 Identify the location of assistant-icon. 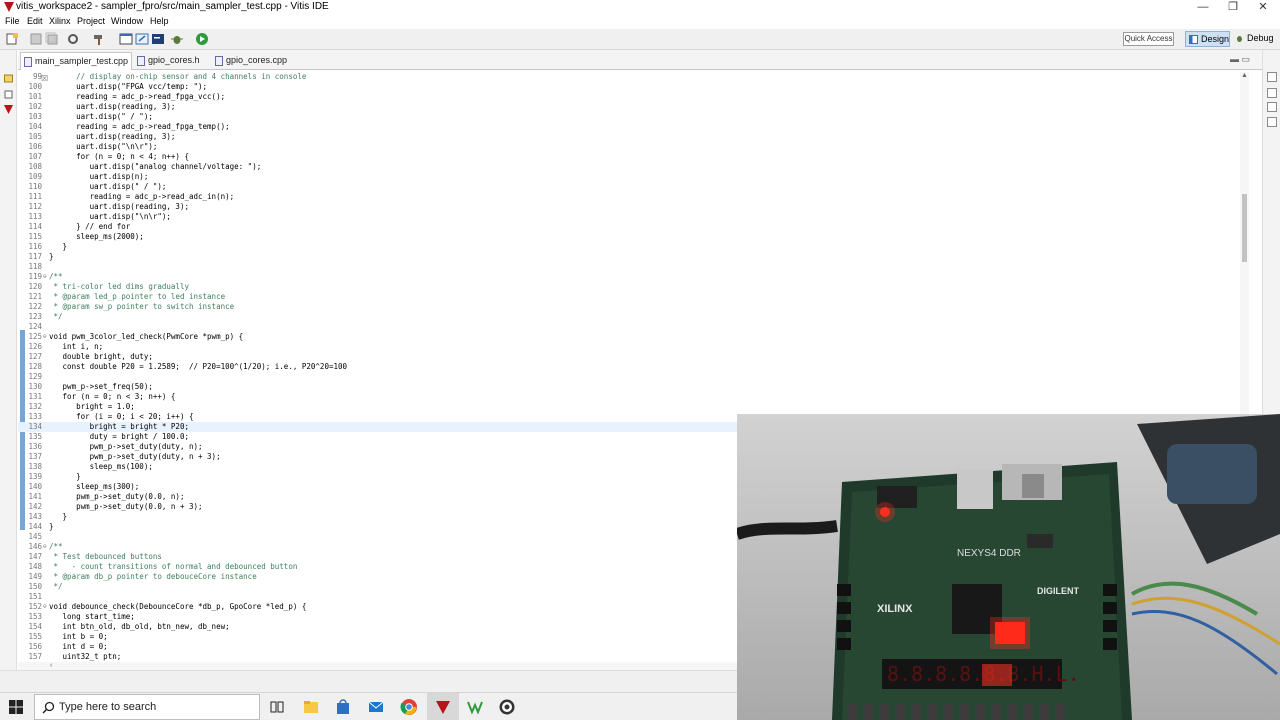
(1272, 93).